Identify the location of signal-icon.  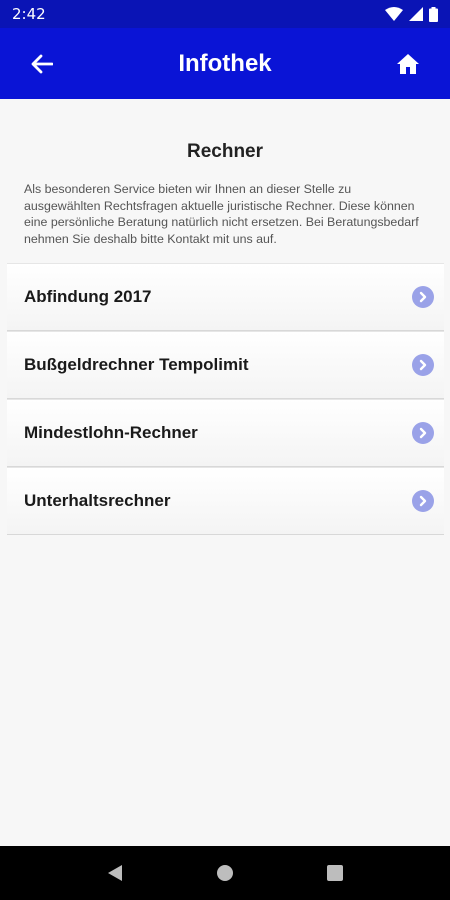
(416, 14).